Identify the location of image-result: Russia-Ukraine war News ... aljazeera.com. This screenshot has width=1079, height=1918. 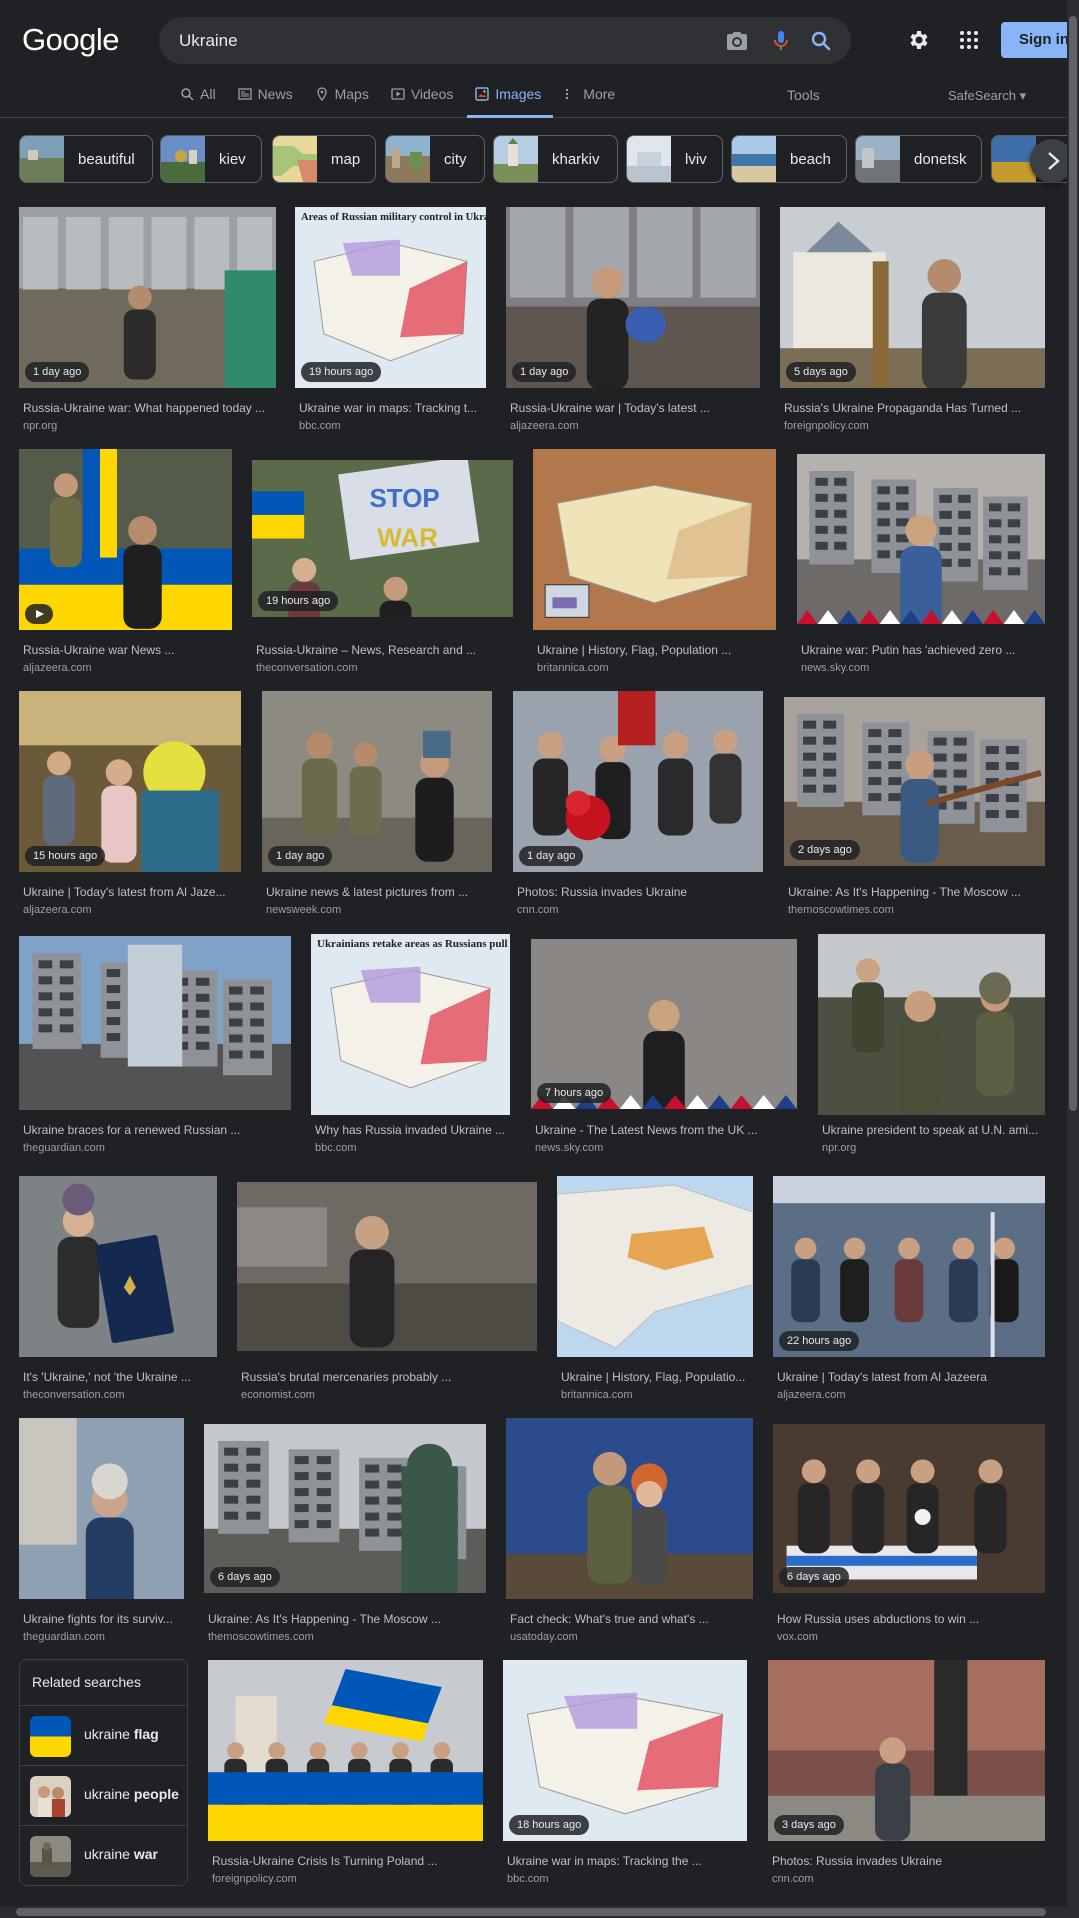
(125, 564).